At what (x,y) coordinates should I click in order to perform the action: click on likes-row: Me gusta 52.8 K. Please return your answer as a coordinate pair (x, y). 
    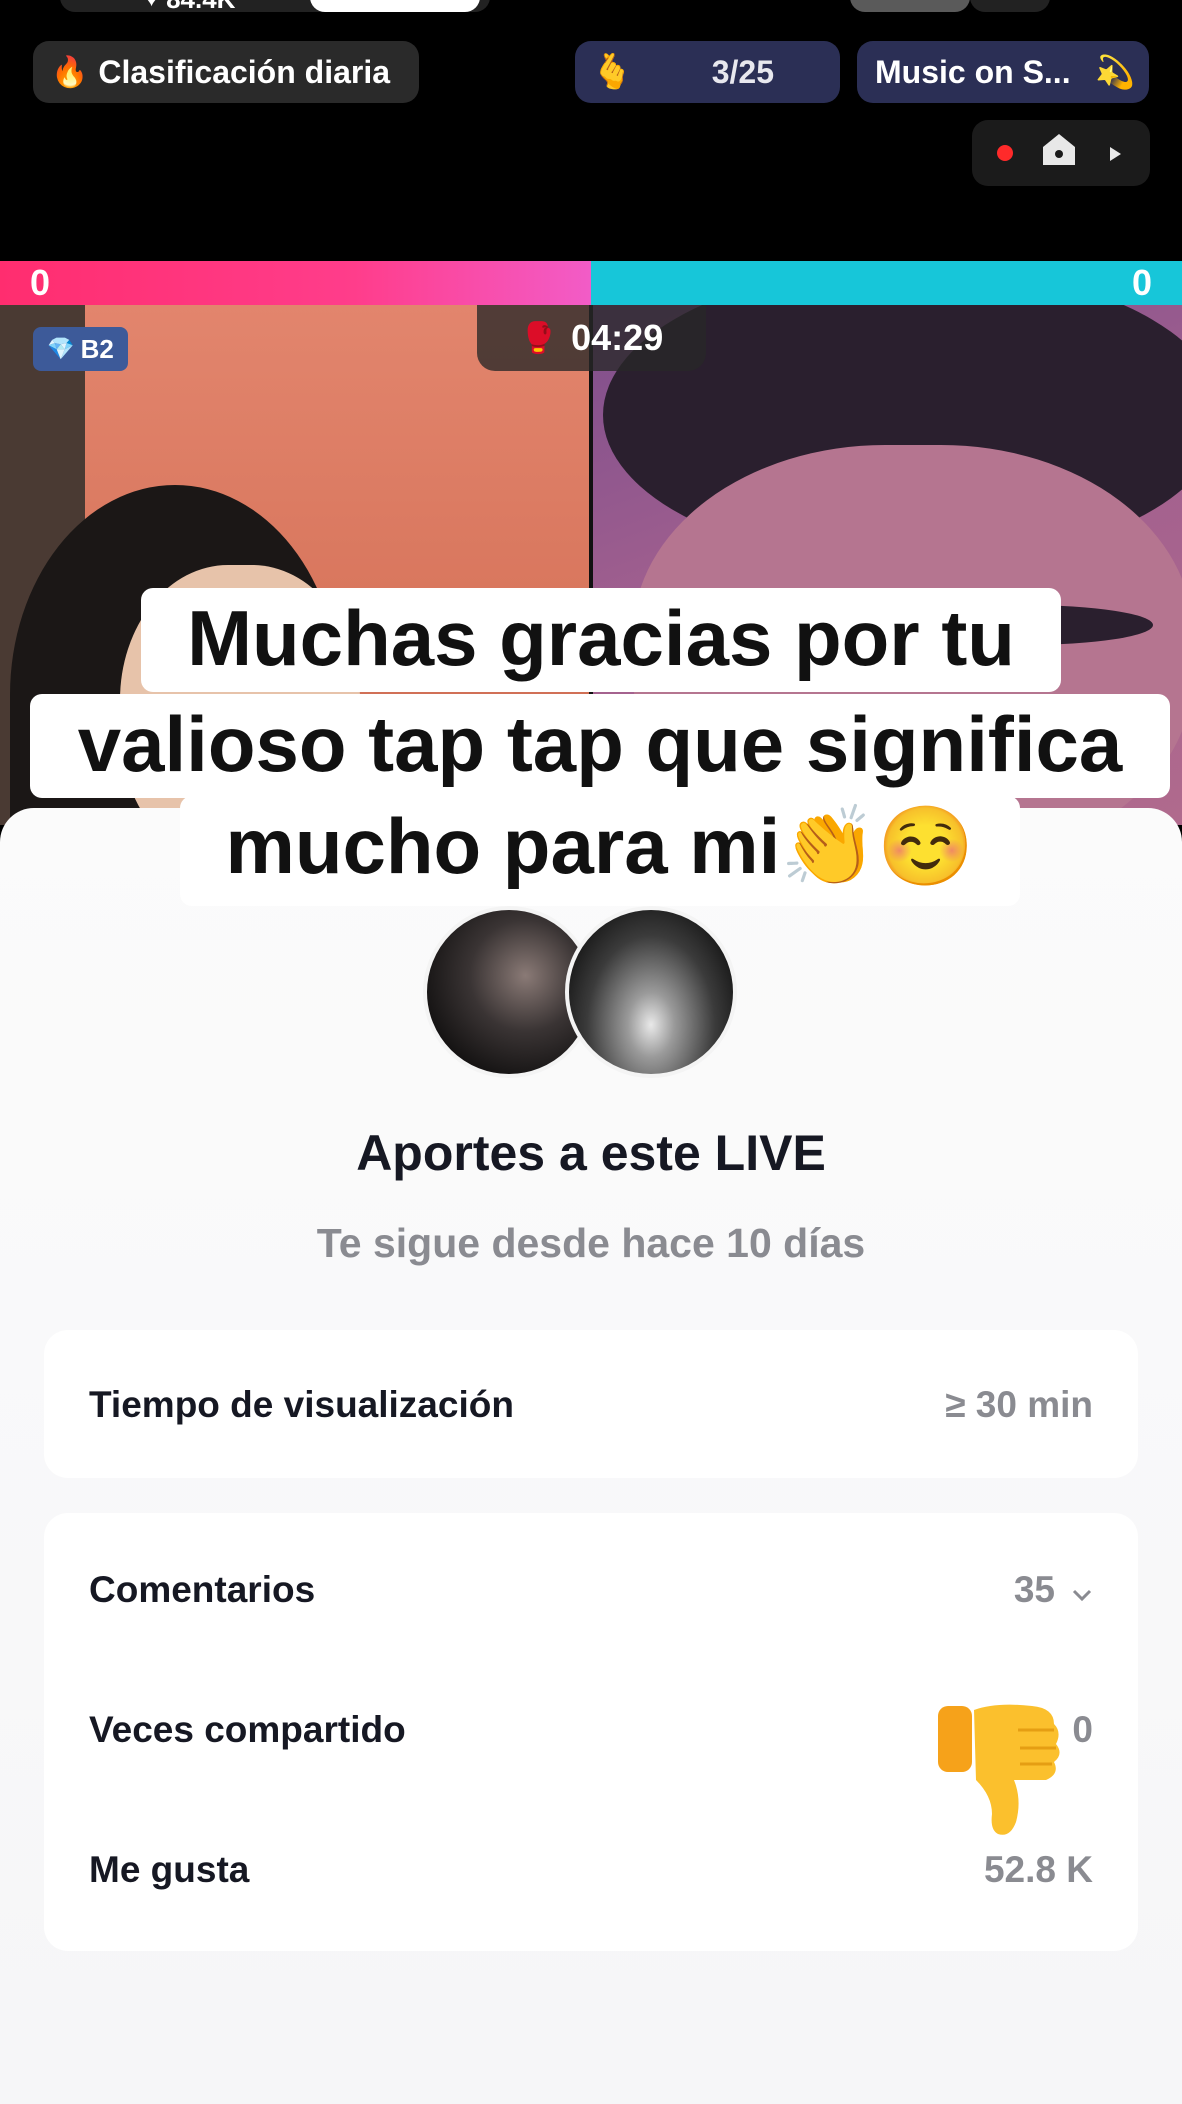
    Looking at the image, I should click on (591, 1870).